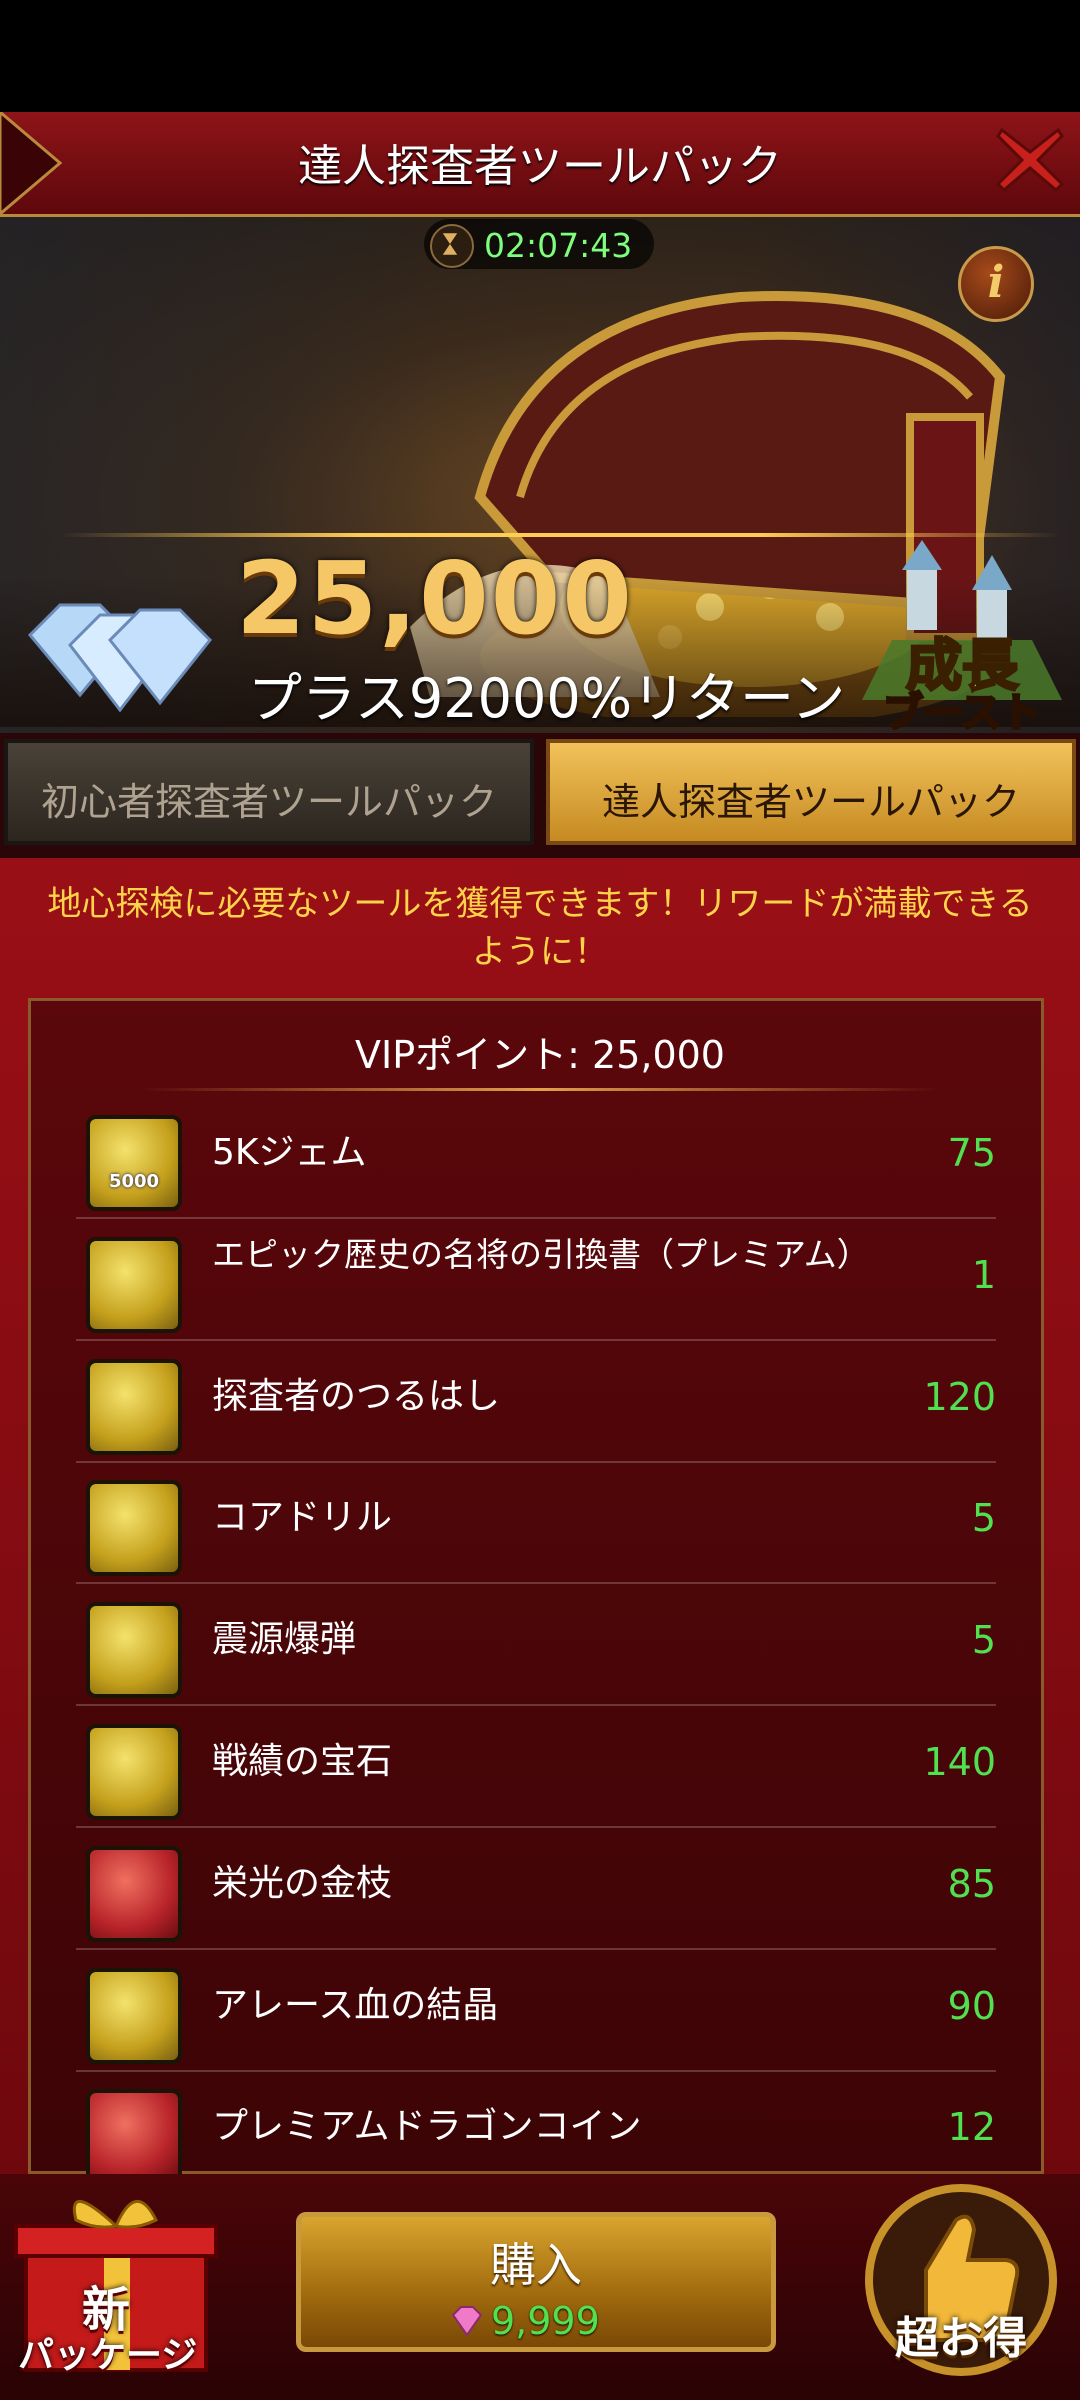  What do you see at coordinates (120, 658) in the screenshot?
I see `diamond-gems-icon` at bounding box center [120, 658].